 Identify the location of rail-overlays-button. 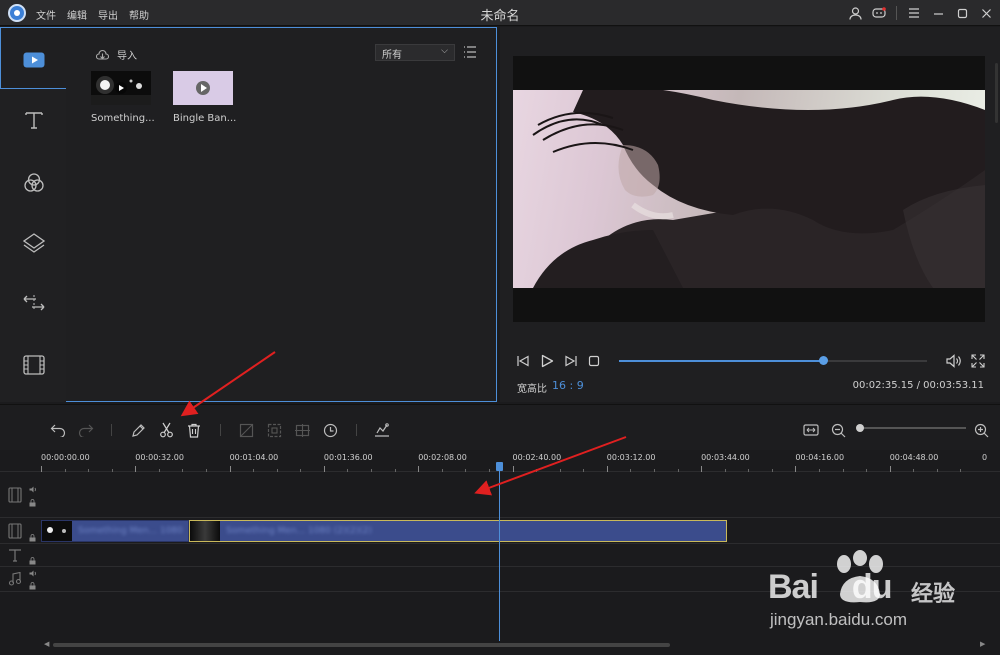
(33, 243).